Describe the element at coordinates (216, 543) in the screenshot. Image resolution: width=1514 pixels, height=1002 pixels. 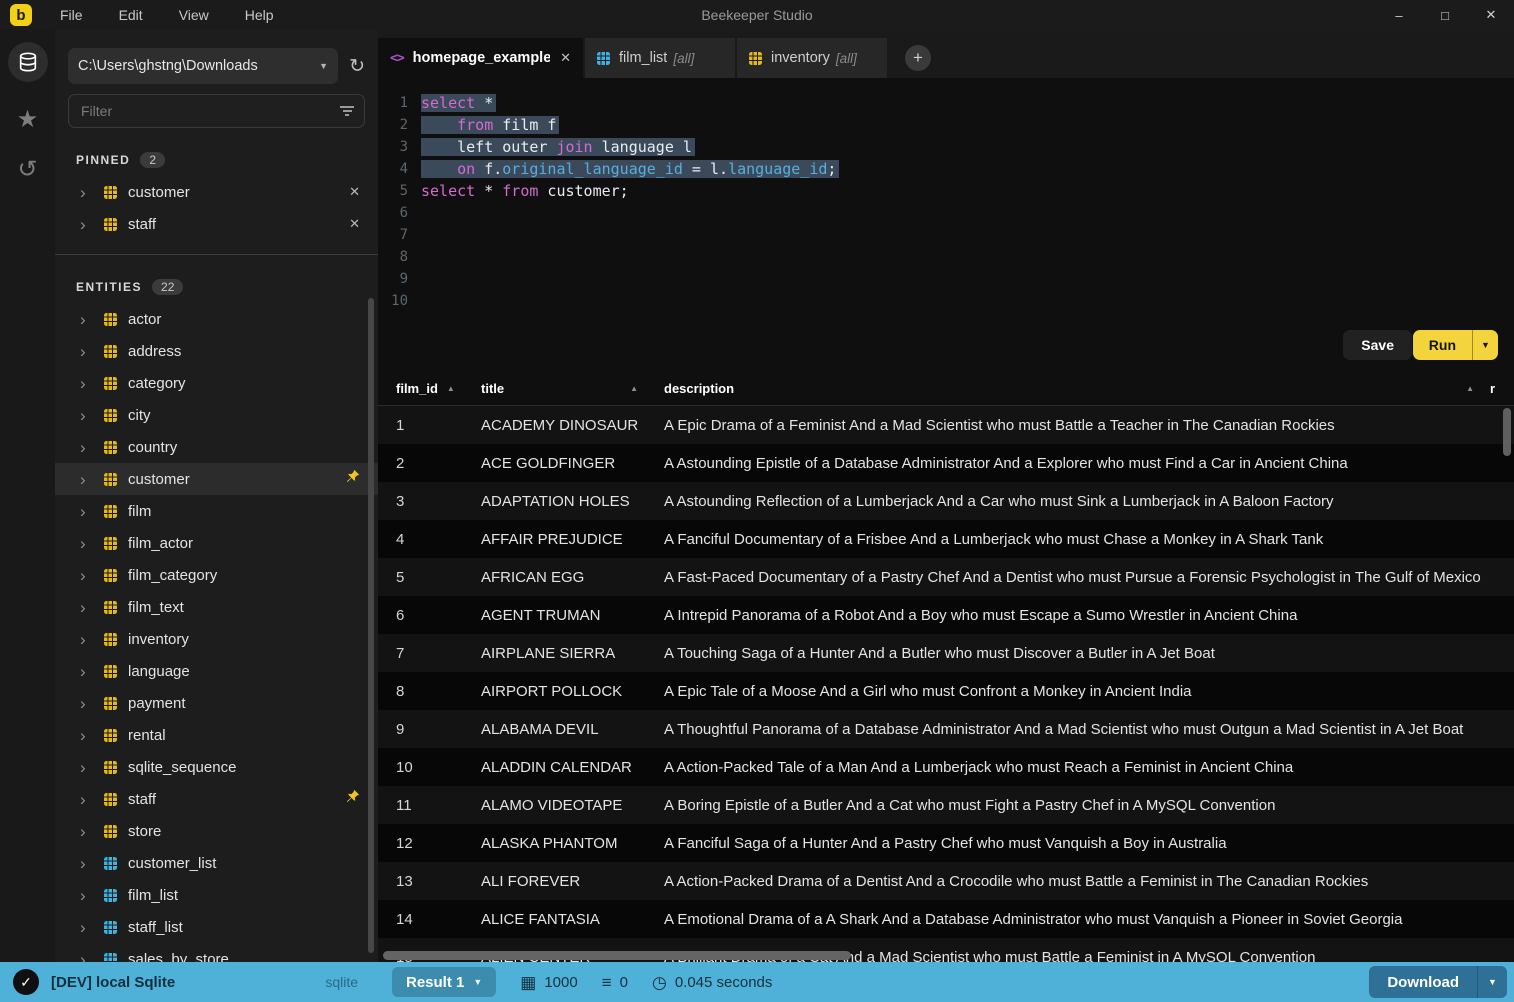
I see `sidebar-item-film_actor: › film_actor` at that location.